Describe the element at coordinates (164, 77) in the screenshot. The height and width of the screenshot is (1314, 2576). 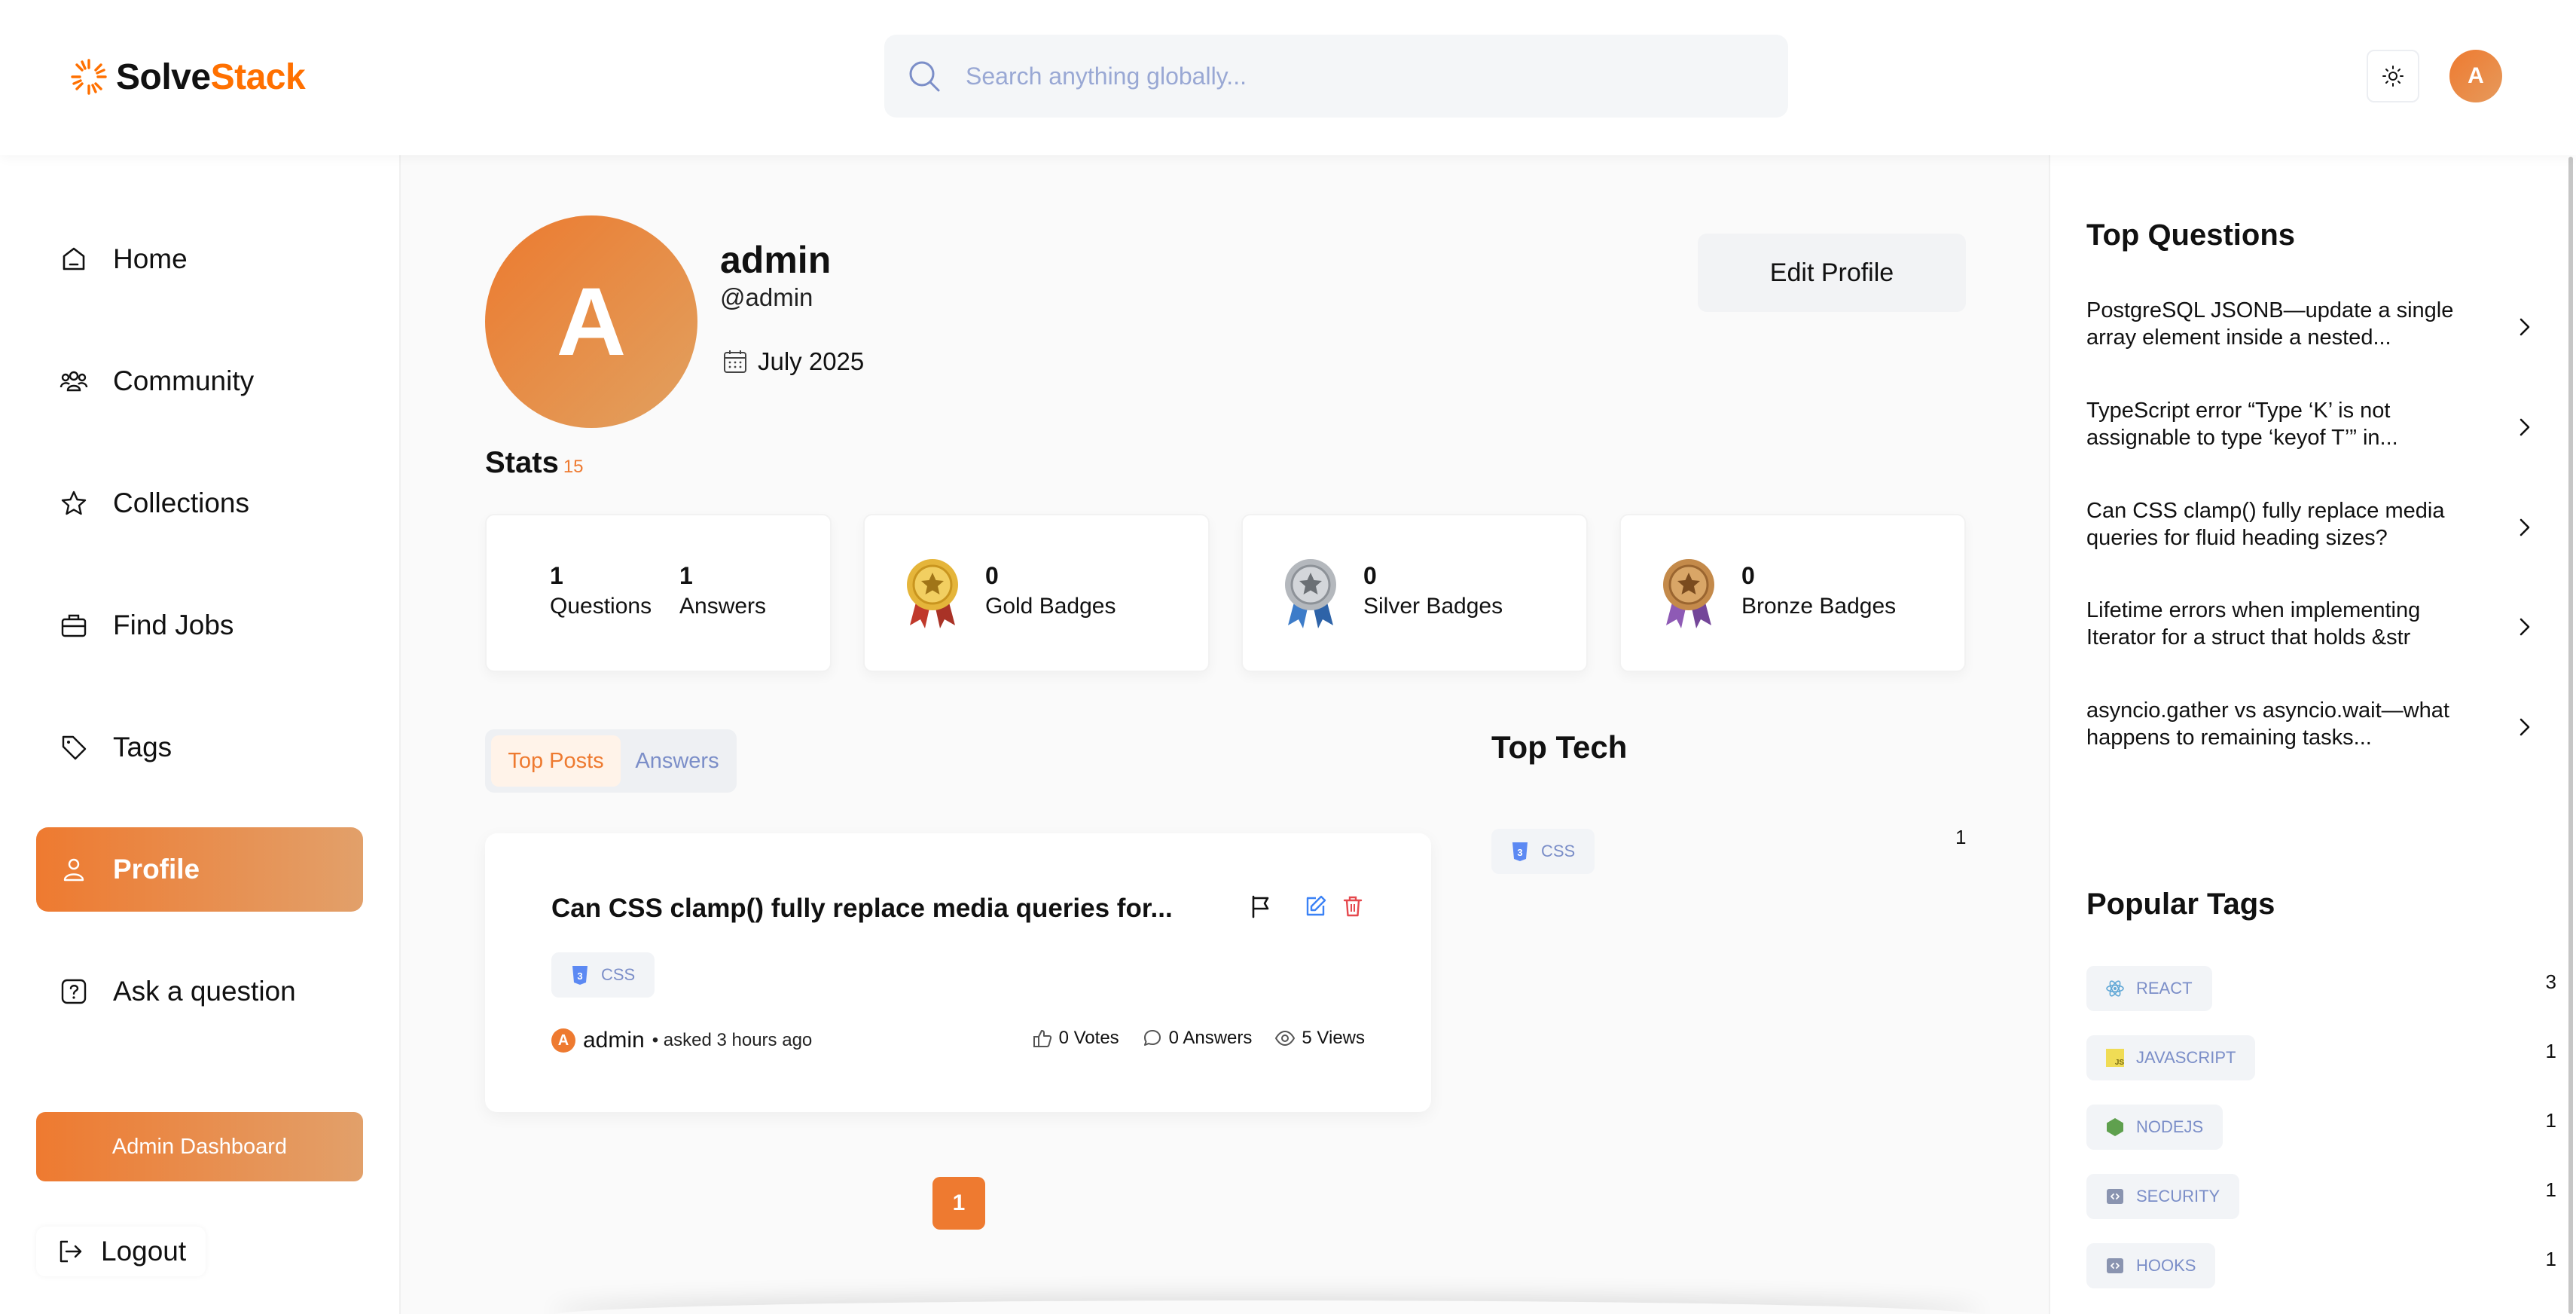
I see `logo-text-solve: Solve` at that location.